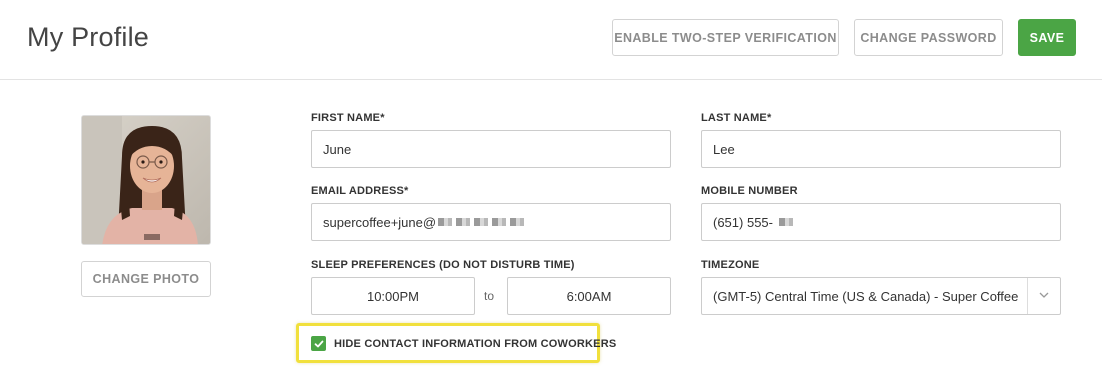 This screenshot has width=1102, height=384. What do you see at coordinates (491, 149) in the screenshot?
I see `first-name-field: June` at bounding box center [491, 149].